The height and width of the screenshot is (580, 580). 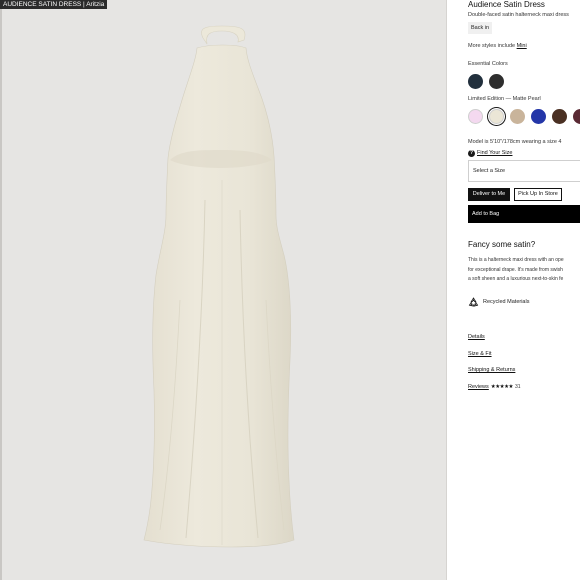 I want to click on size-select: Select a Size, so click(x=524, y=171).